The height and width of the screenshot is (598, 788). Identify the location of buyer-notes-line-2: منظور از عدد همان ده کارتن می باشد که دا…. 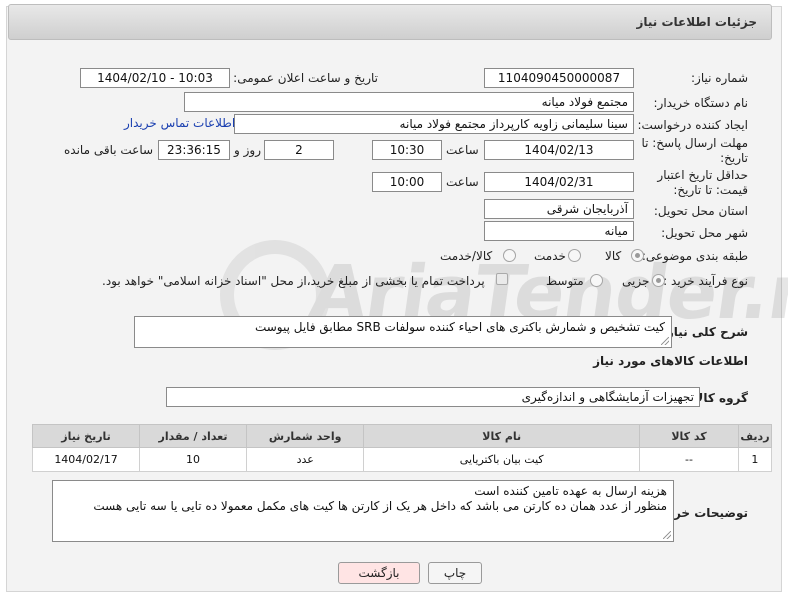
(380, 506).